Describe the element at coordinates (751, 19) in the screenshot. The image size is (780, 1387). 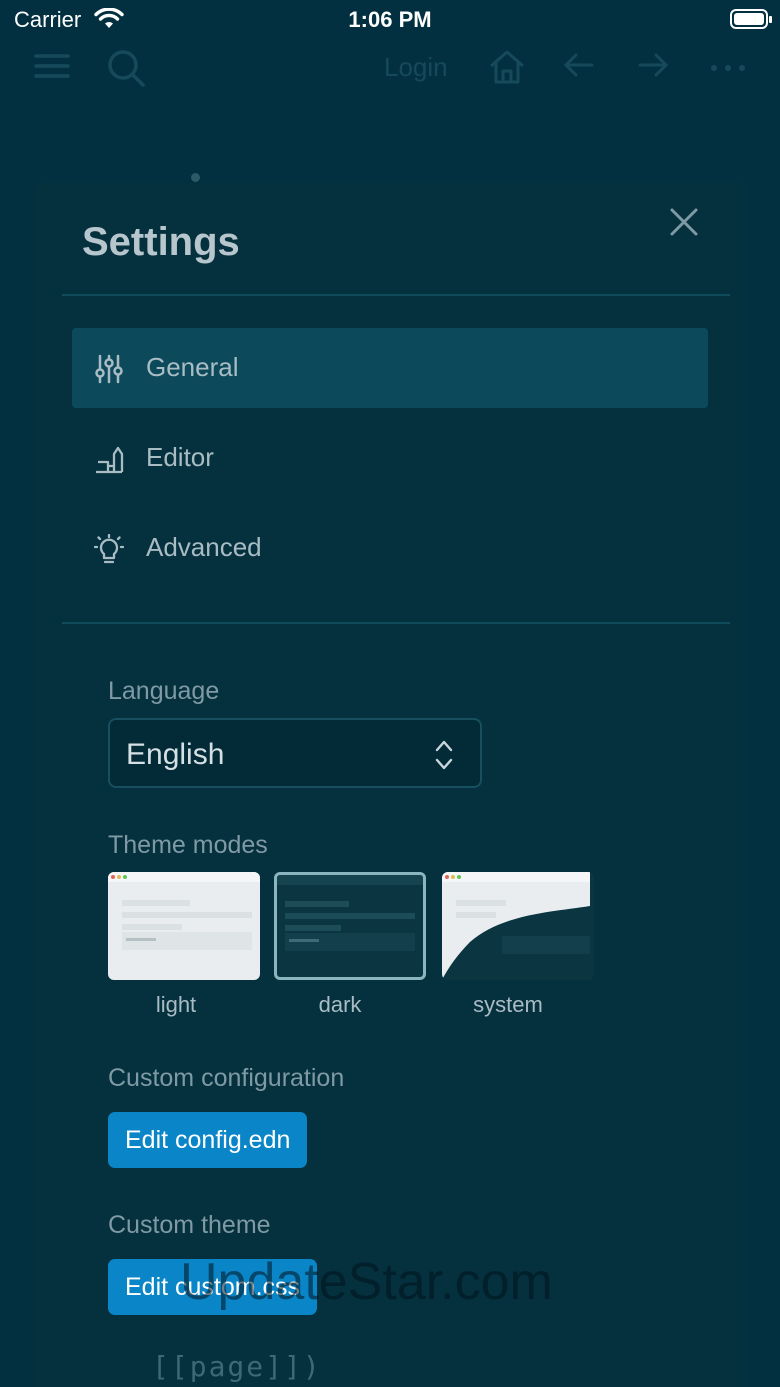
I see `battery-icon` at that location.